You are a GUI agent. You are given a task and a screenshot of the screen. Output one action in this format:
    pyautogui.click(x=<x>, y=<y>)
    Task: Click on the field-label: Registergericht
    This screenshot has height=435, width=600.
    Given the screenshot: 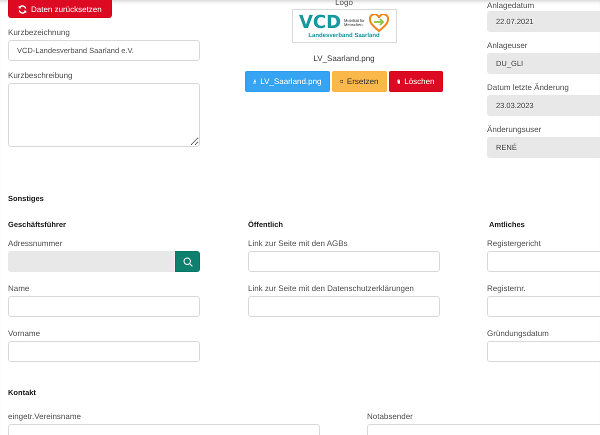 What is the action you would take?
    pyautogui.click(x=514, y=243)
    